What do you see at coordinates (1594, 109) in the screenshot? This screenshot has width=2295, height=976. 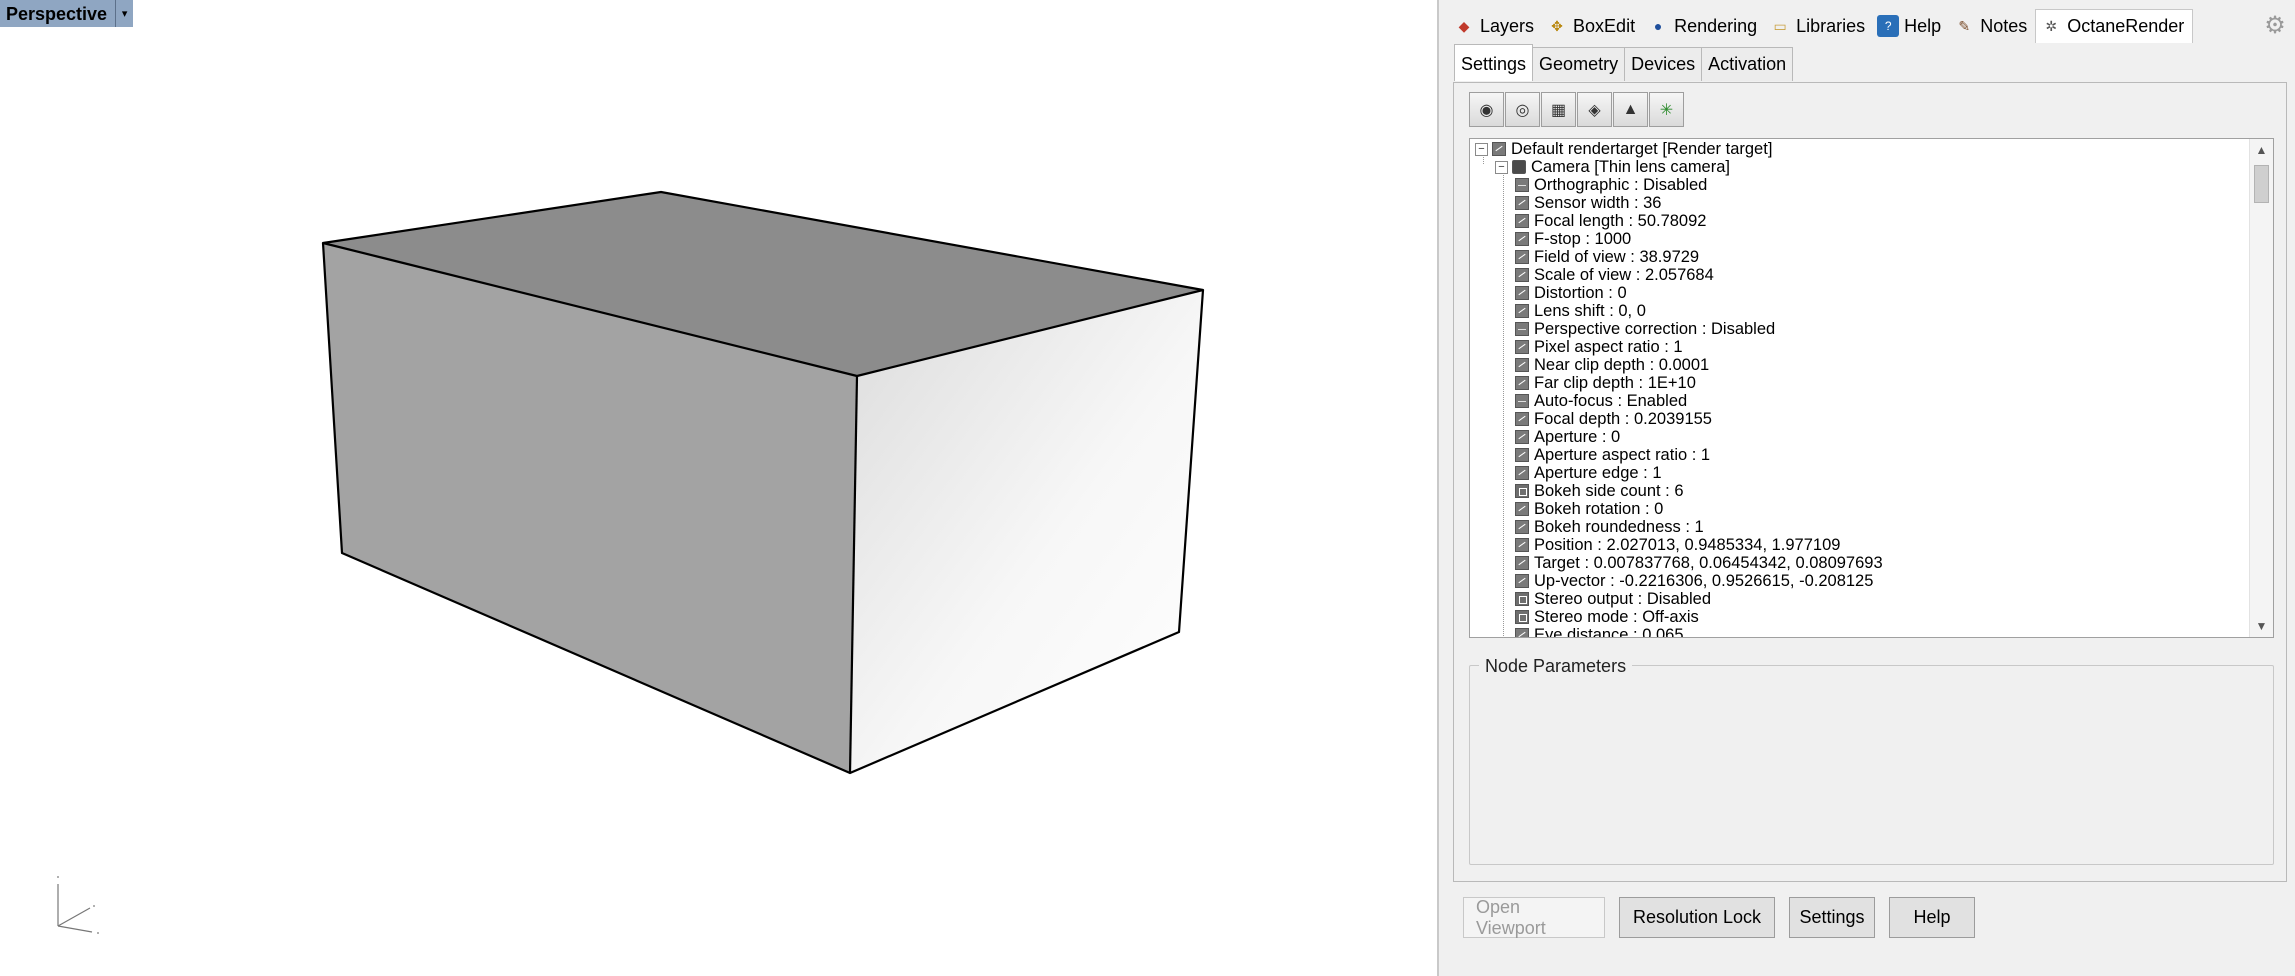 I see `kernel-icon: ◈` at bounding box center [1594, 109].